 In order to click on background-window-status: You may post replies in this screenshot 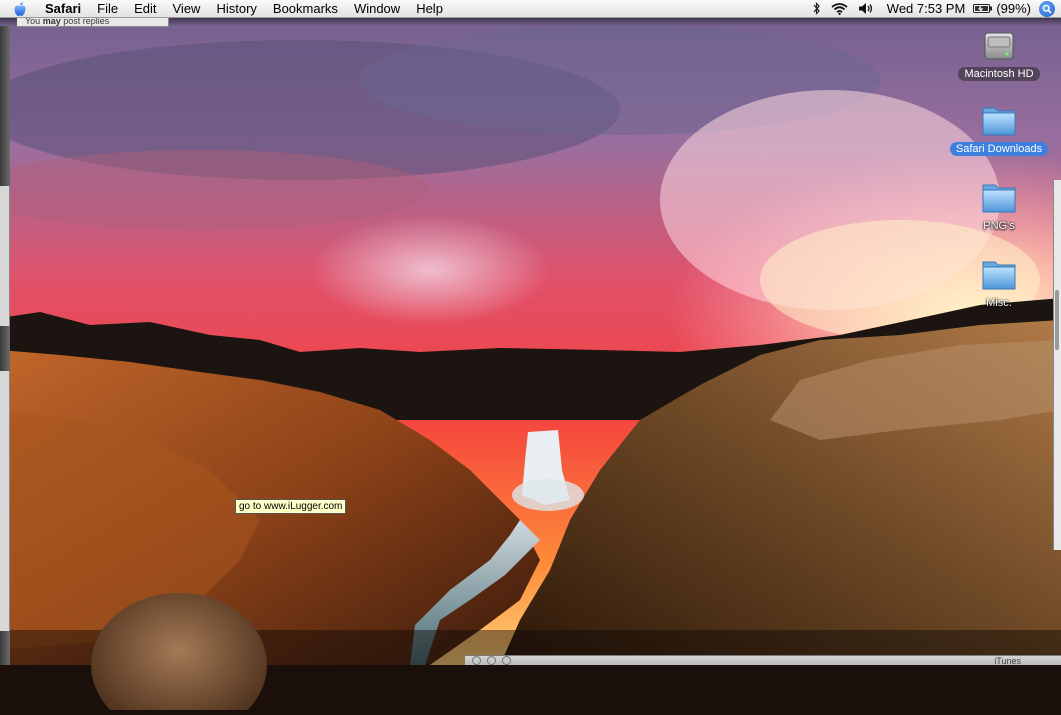, I will do `click(93, 22)`.